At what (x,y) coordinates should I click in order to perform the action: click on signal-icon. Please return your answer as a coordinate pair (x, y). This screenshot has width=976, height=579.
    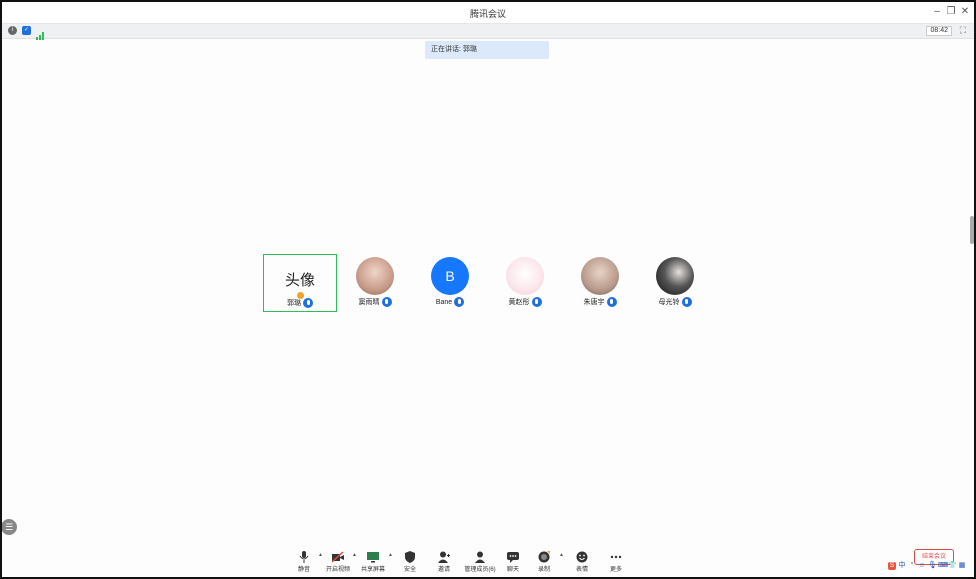
    Looking at the image, I should click on (40, 33).